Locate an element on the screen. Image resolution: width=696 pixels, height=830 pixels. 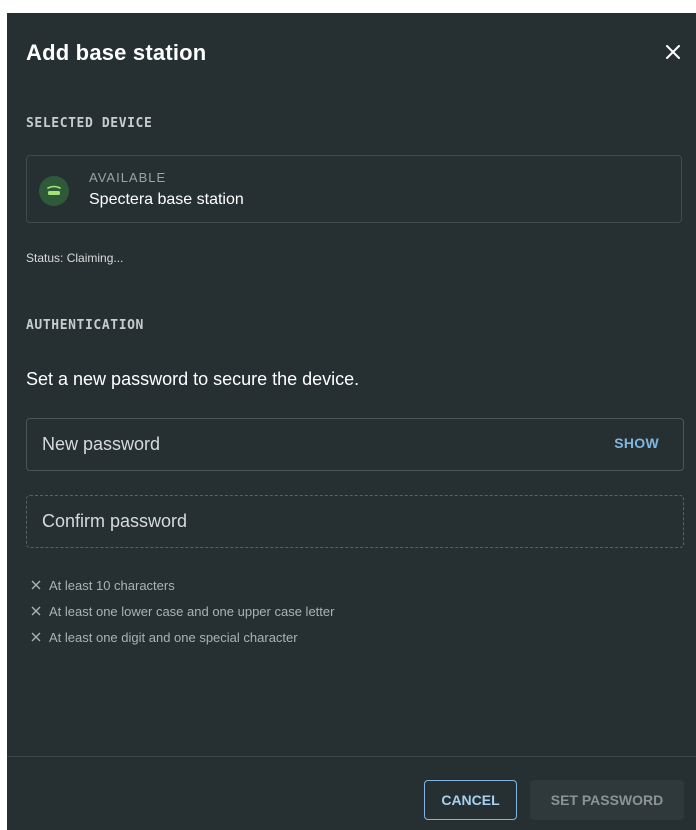
close-button is located at coordinates (673, 52).